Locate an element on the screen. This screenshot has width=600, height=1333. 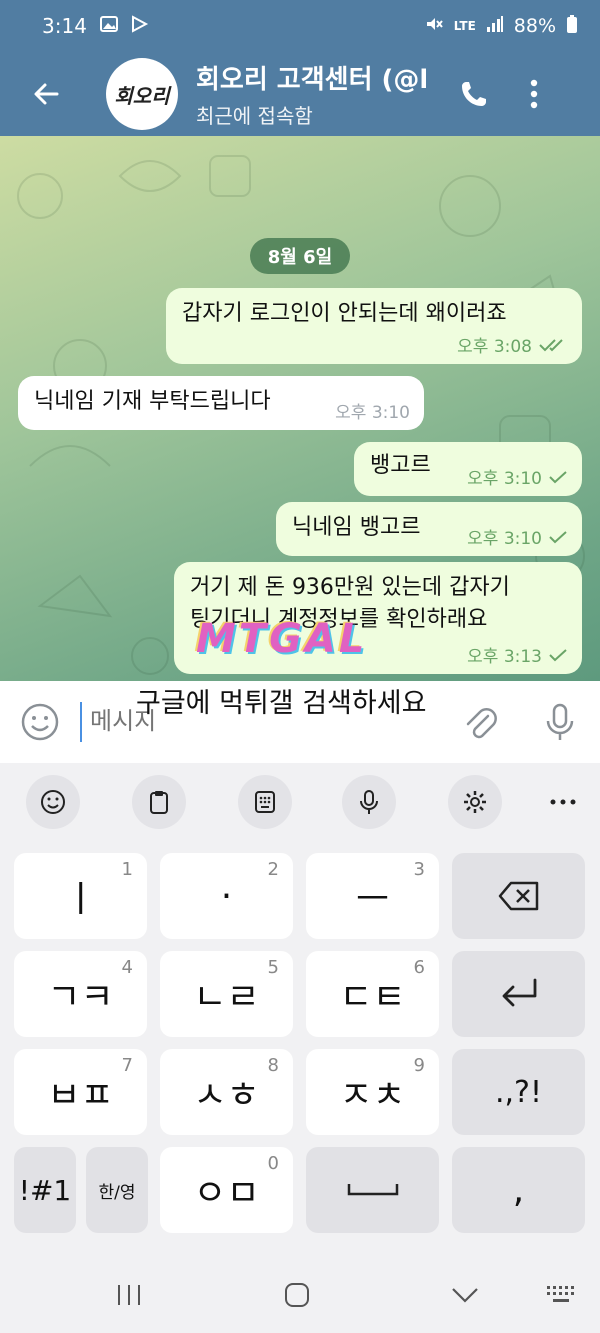
key-label: ㅡ is located at coordinates (372, 899).